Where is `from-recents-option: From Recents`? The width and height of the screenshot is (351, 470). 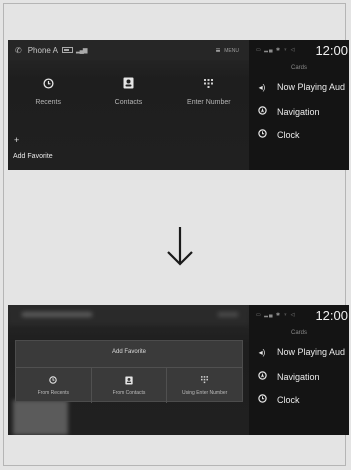
from-recents-option: From Recents is located at coordinates (54, 385).